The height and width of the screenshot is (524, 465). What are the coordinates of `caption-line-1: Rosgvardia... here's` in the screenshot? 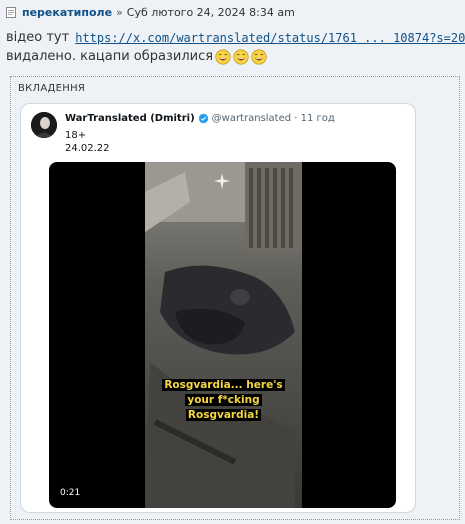 It's located at (223, 385).